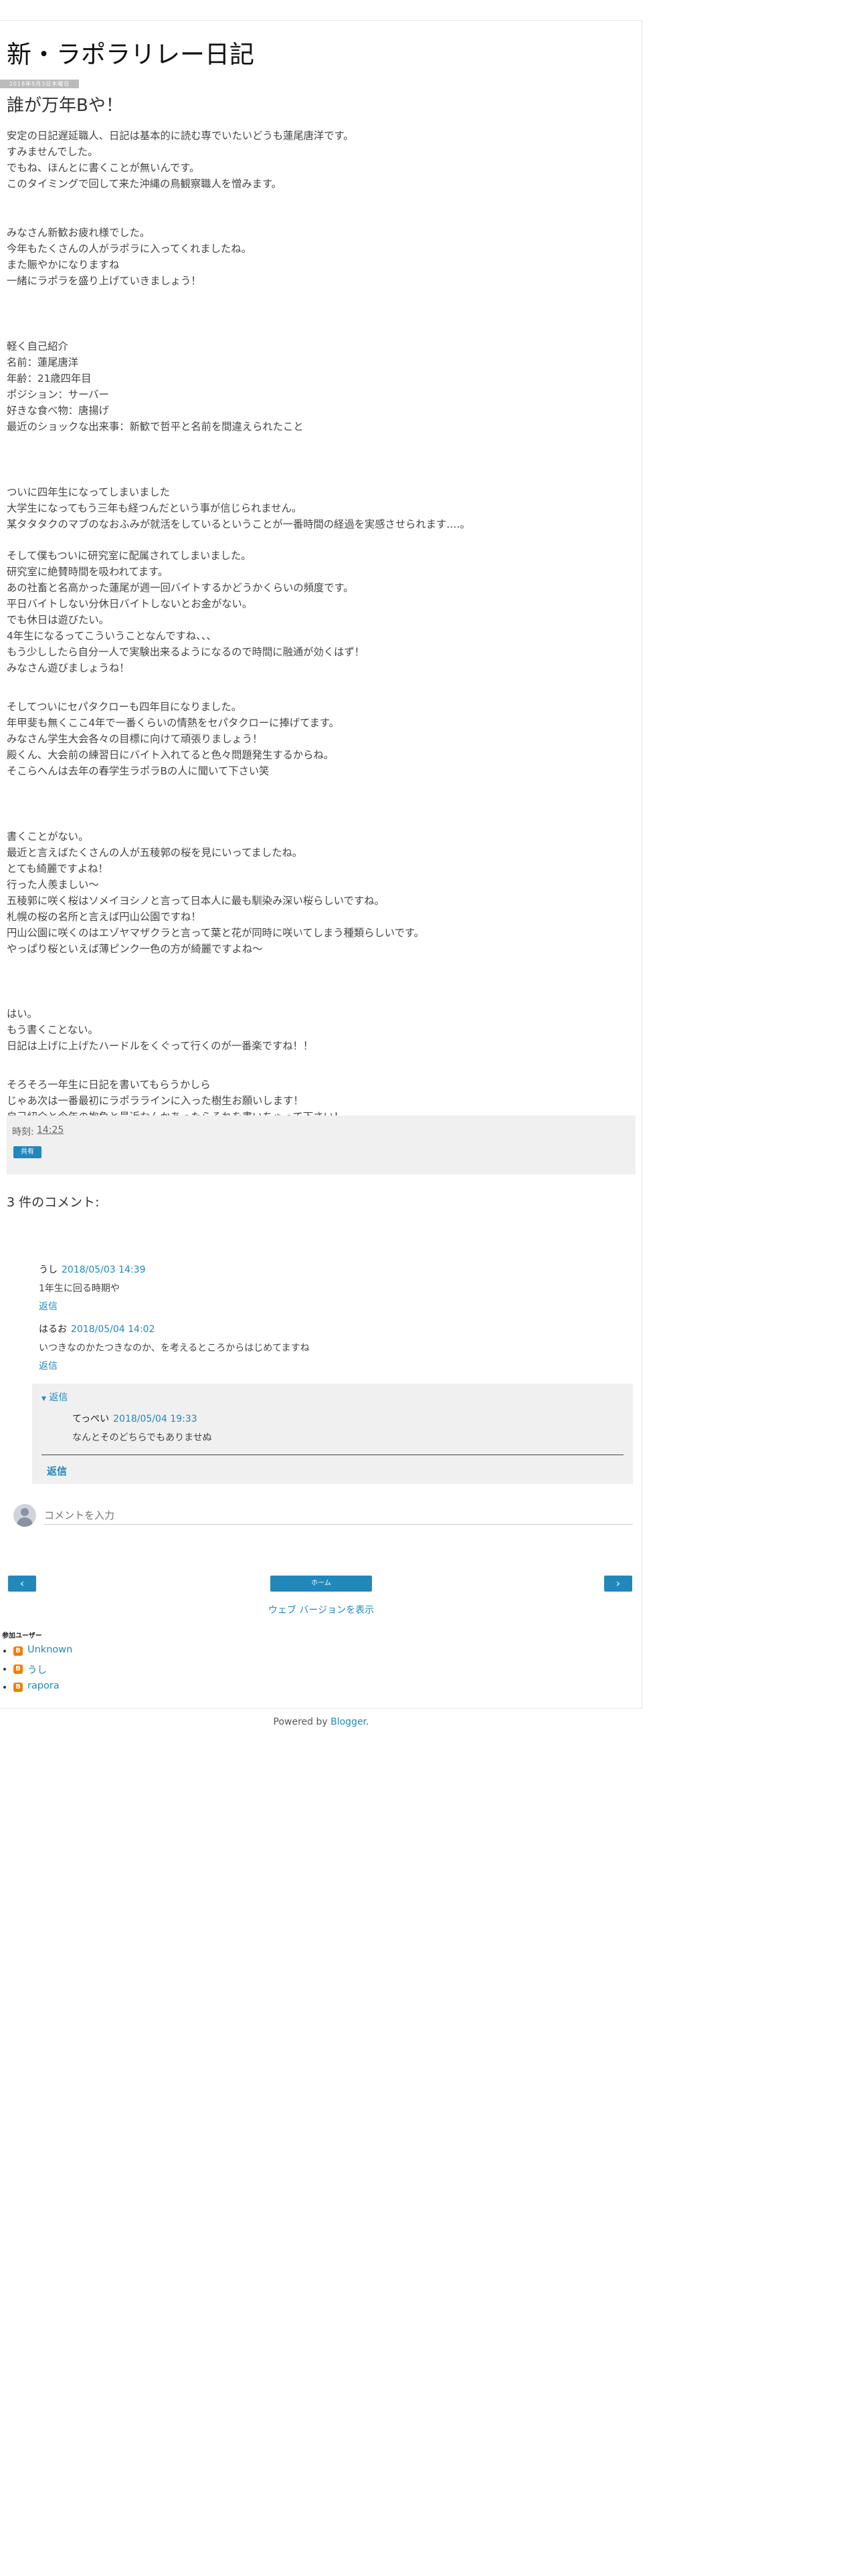  What do you see at coordinates (88, 572) in the screenshot?
I see `post-line: 研究室に絶賛時間を吸われてます。` at bounding box center [88, 572].